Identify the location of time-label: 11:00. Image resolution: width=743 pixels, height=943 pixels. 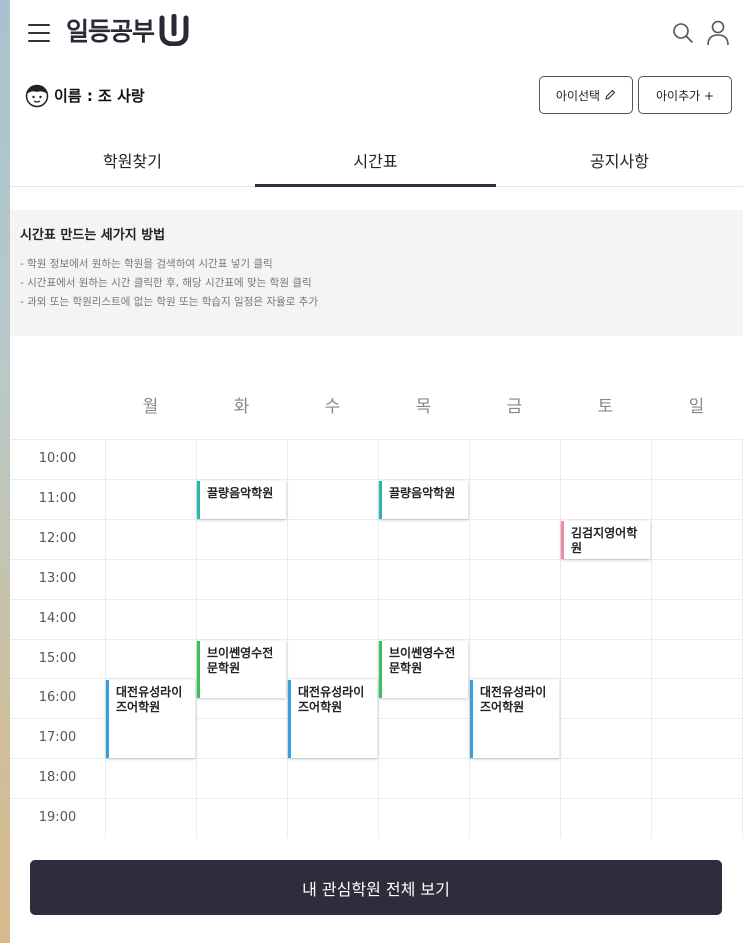
(57, 498).